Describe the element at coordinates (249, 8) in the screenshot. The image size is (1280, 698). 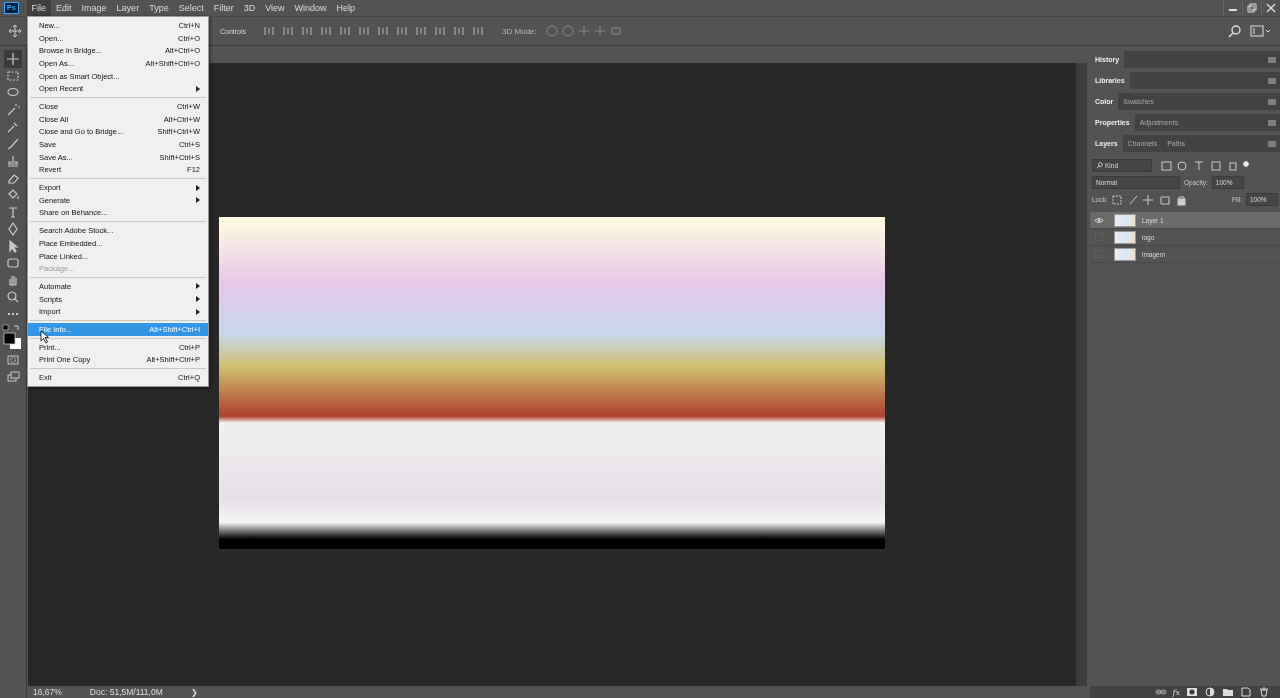
I see `menu-item: 3D` at that location.